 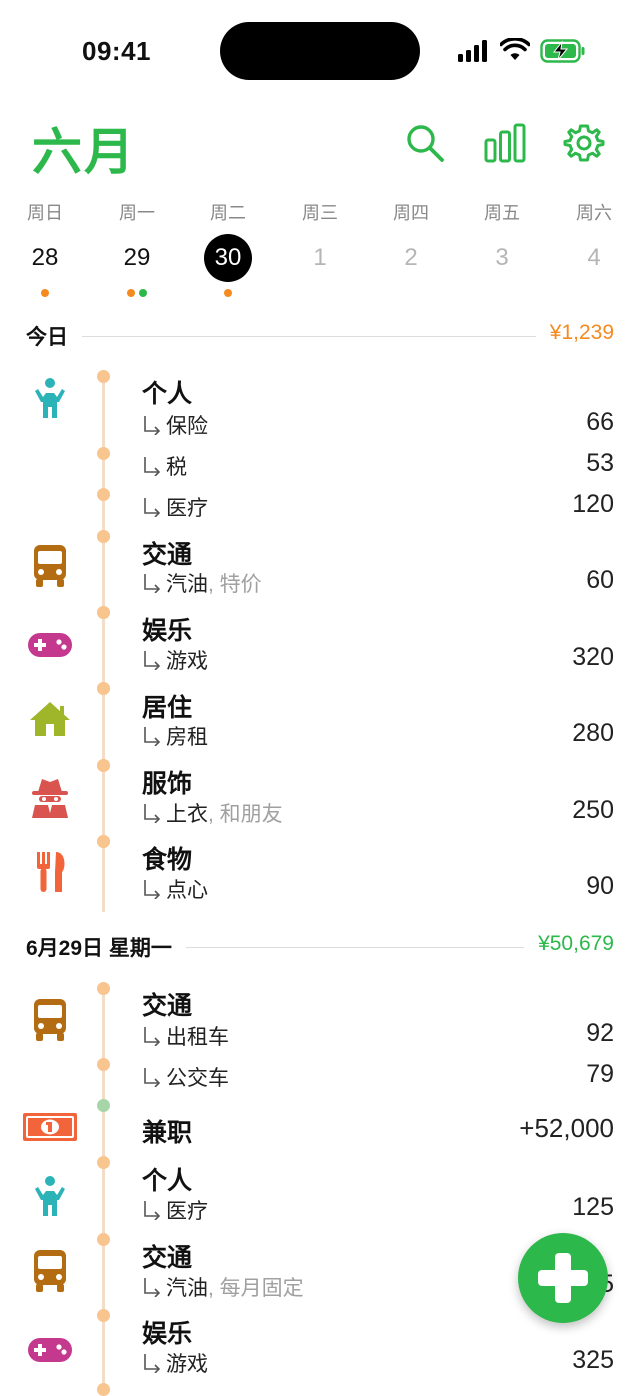 What do you see at coordinates (45, 213) in the screenshot?
I see `weekday-label: 周日` at bounding box center [45, 213].